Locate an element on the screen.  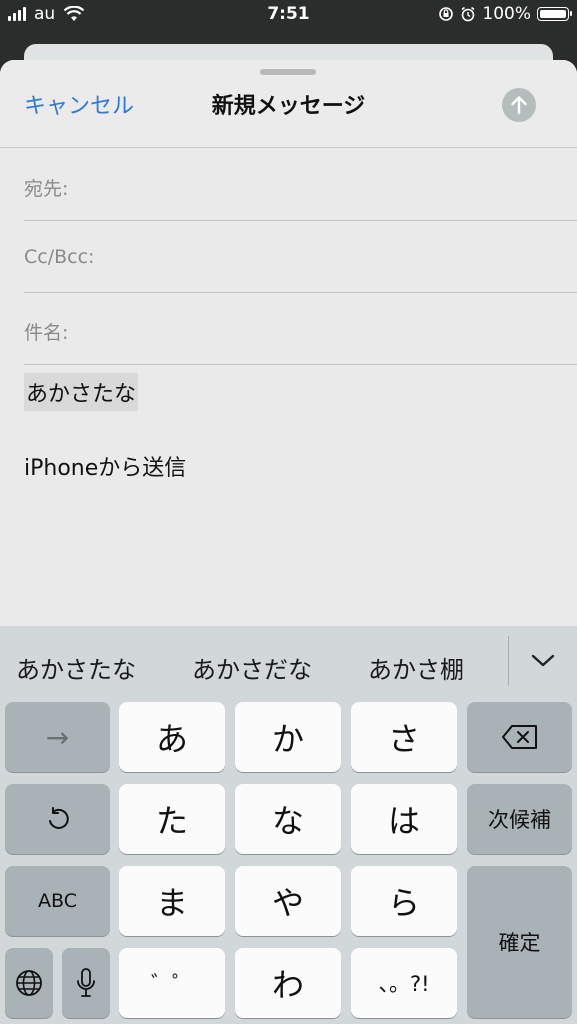
microphone-key is located at coordinates (86, 983).